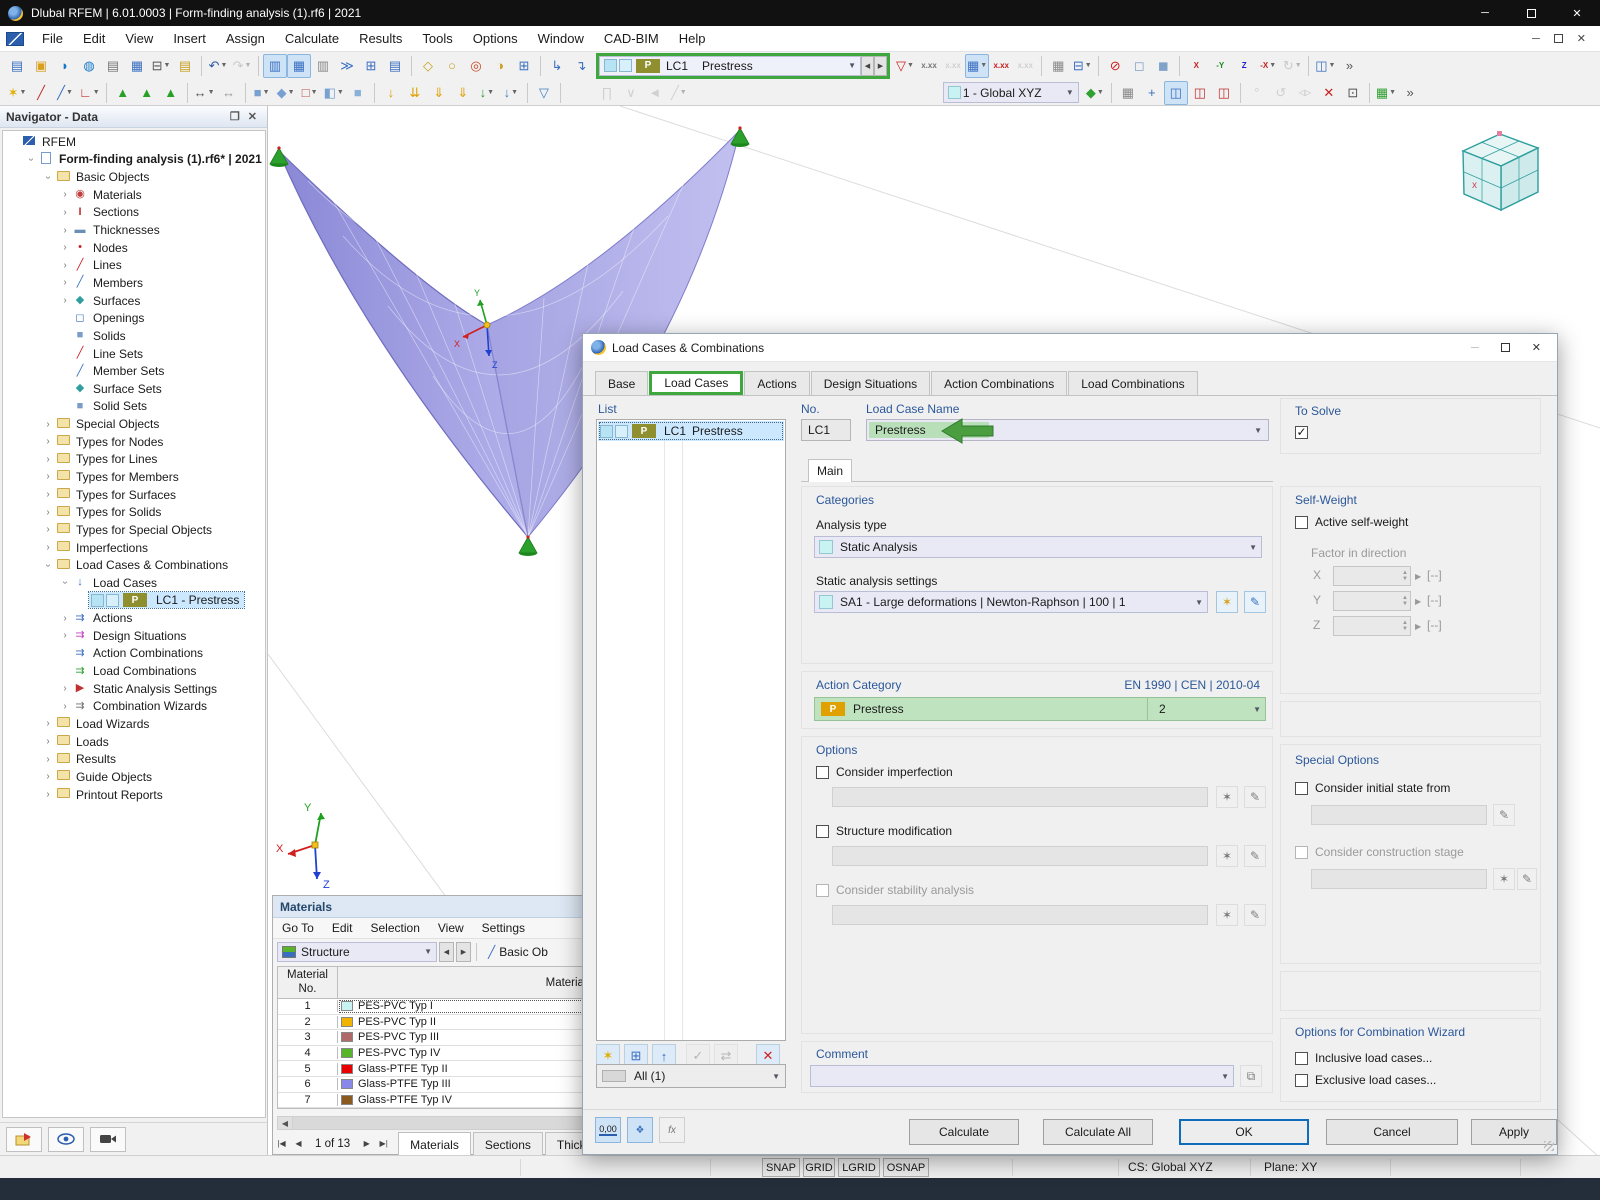 Image resolution: width=1600 pixels, height=1200 pixels. What do you see at coordinates (134, 336) in the screenshot?
I see `tree-item-solids: ■ Solids` at bounding box center [134, 336].